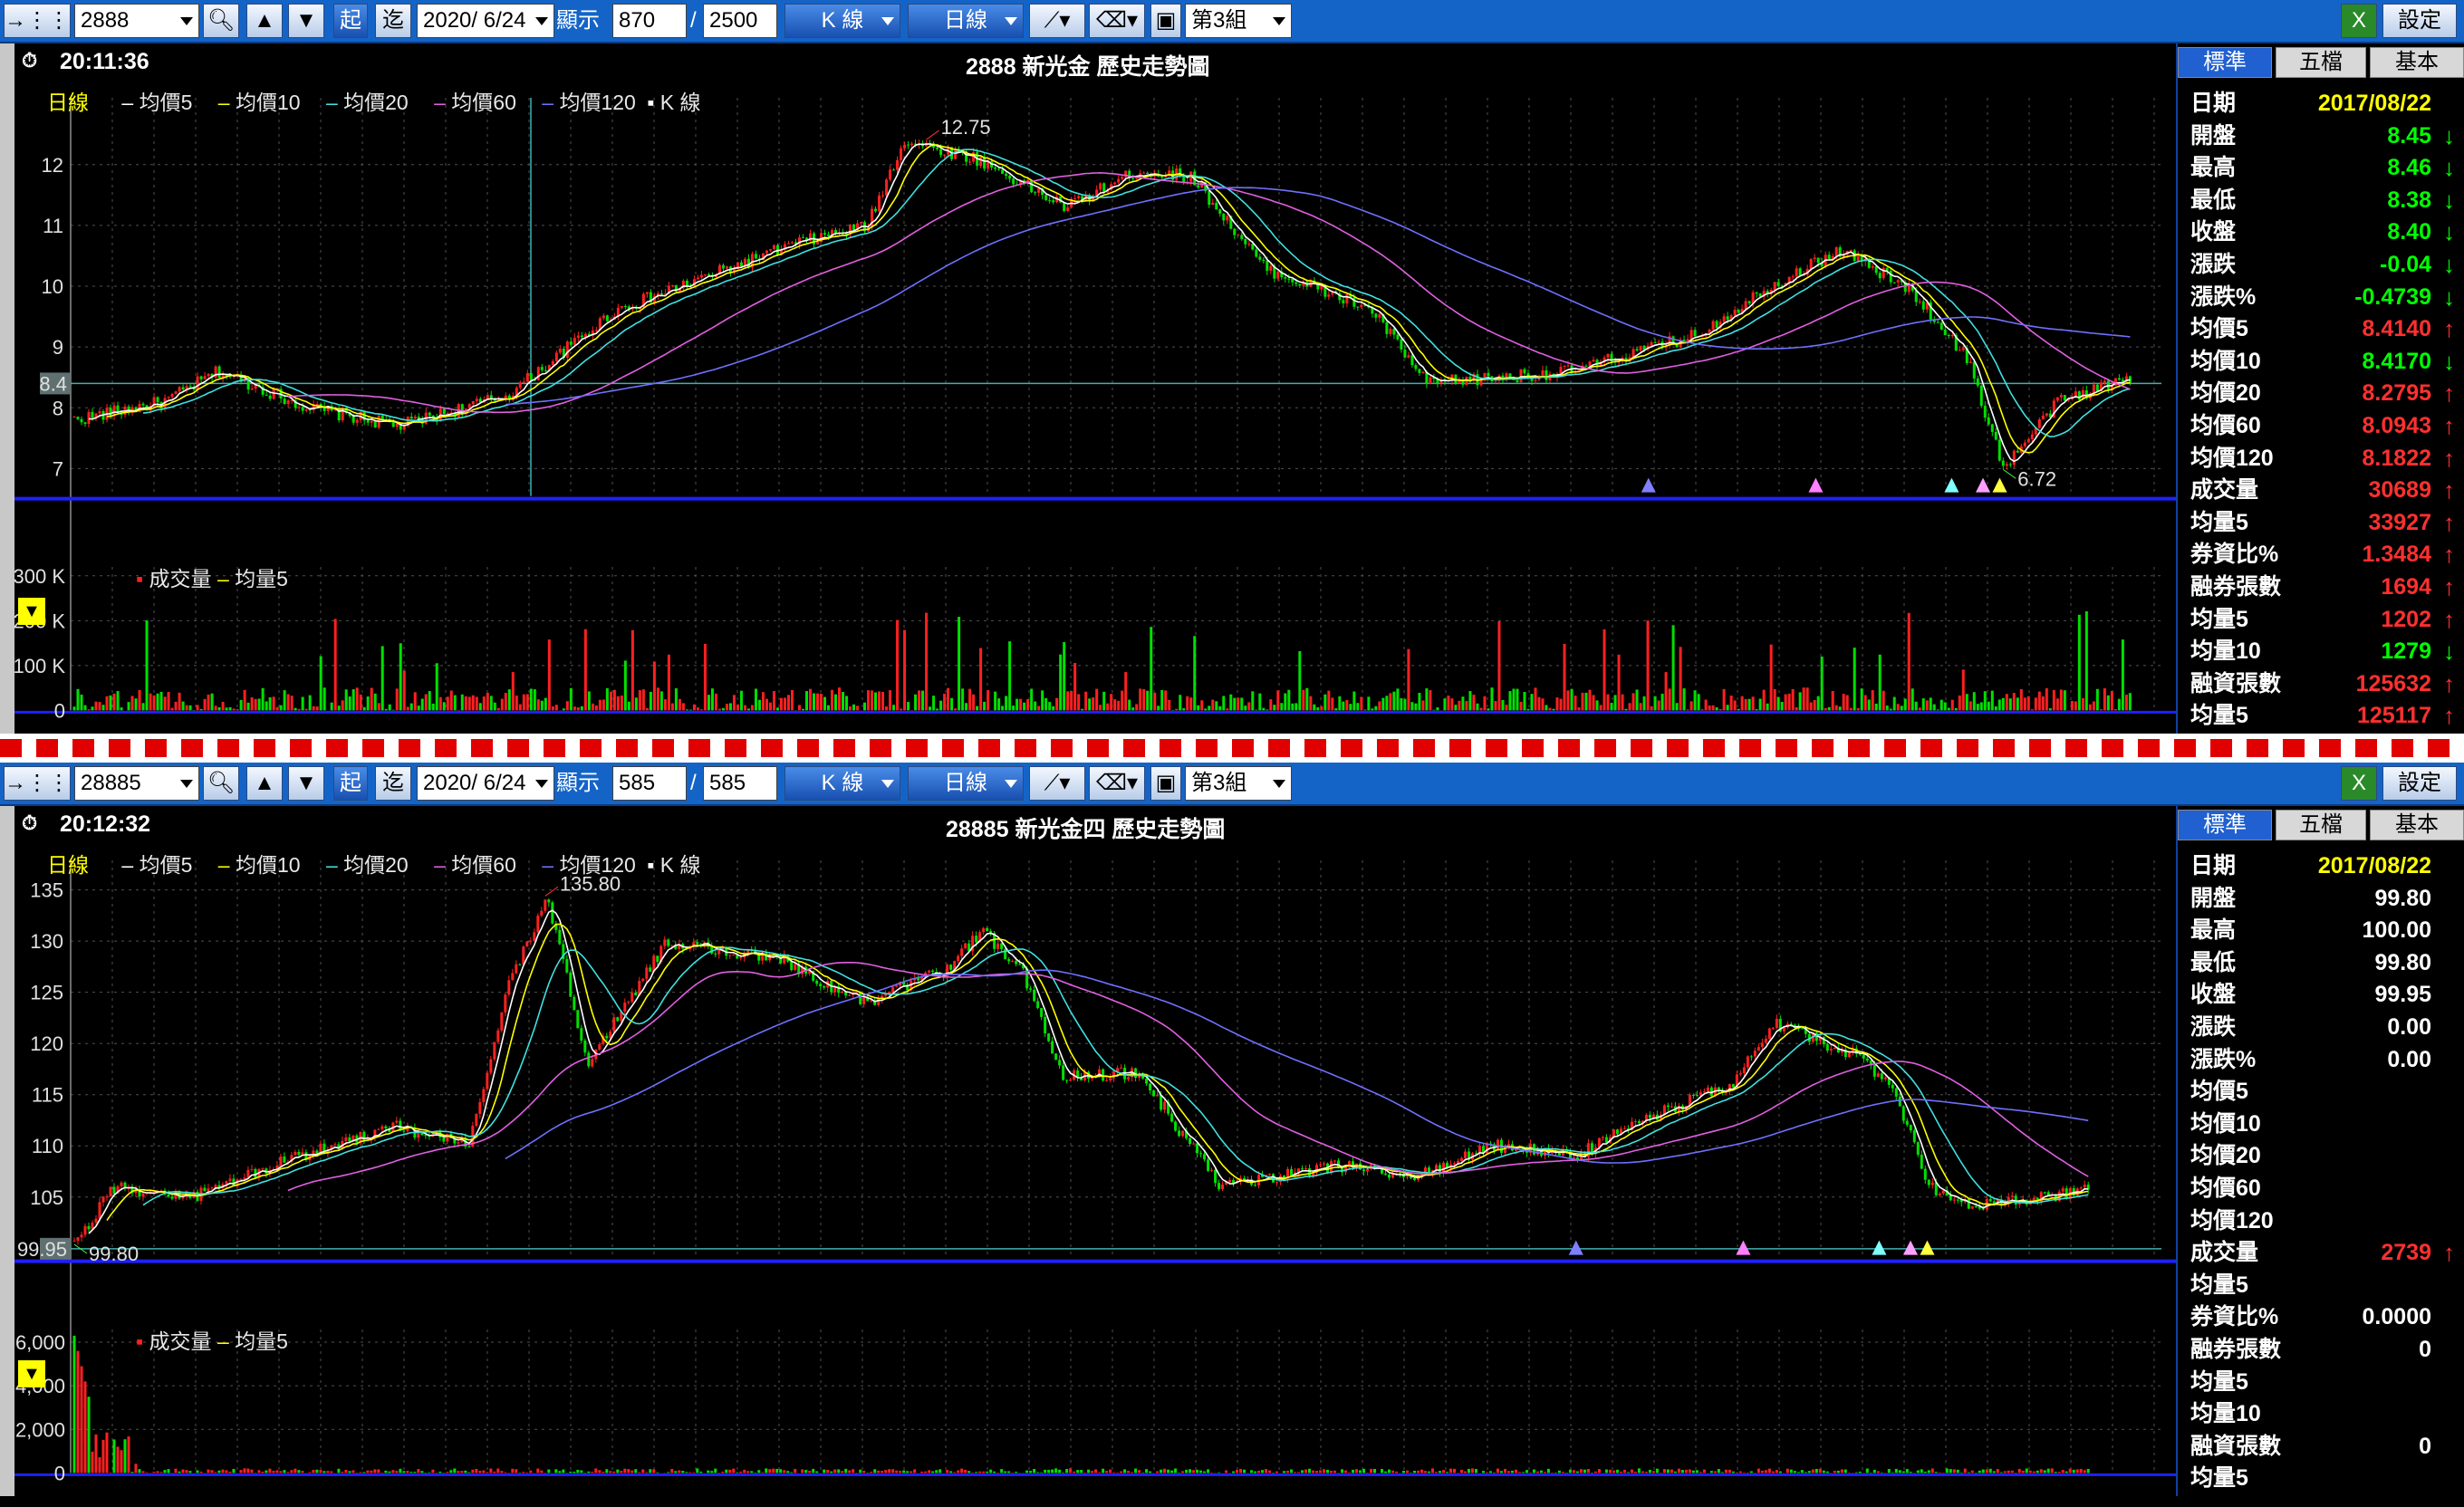 The width and height of the screenshot is (2464, 1507). Describe the element at coordinates (650, 783) in the screenshot. I see `display-count-input: 585` at that location.